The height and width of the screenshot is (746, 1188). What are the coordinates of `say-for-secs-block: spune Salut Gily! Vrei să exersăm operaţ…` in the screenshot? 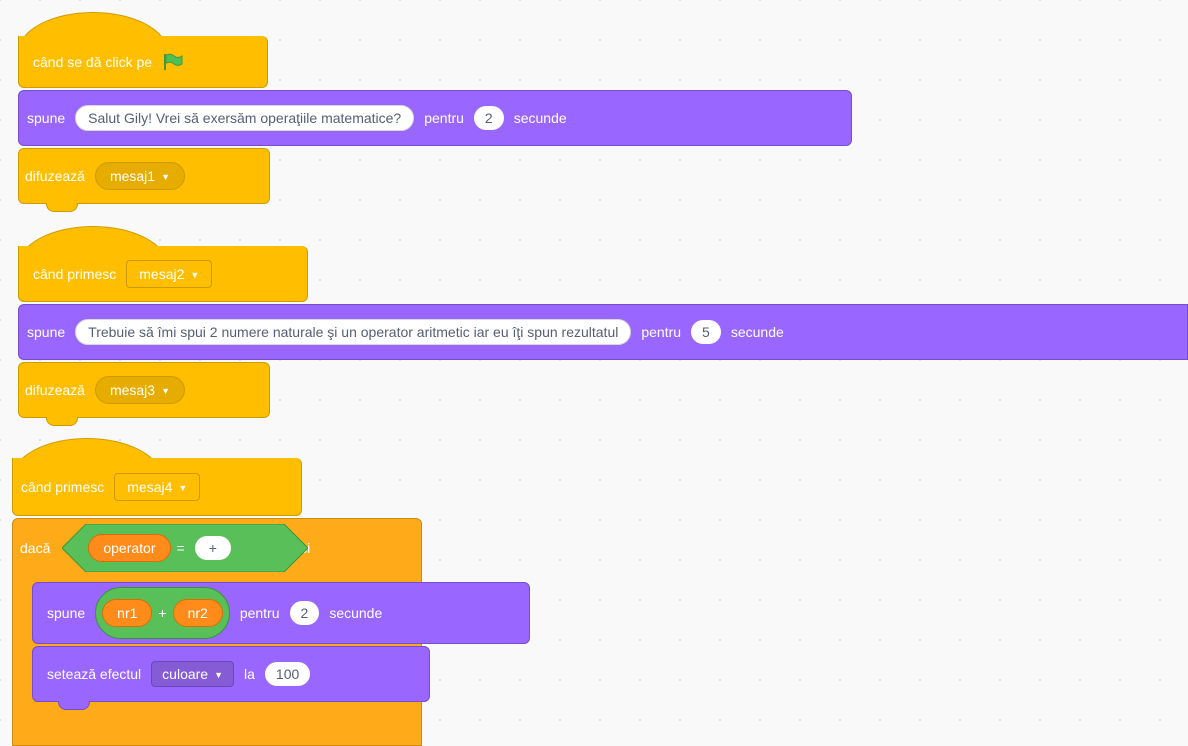 It's located at (435, 118).